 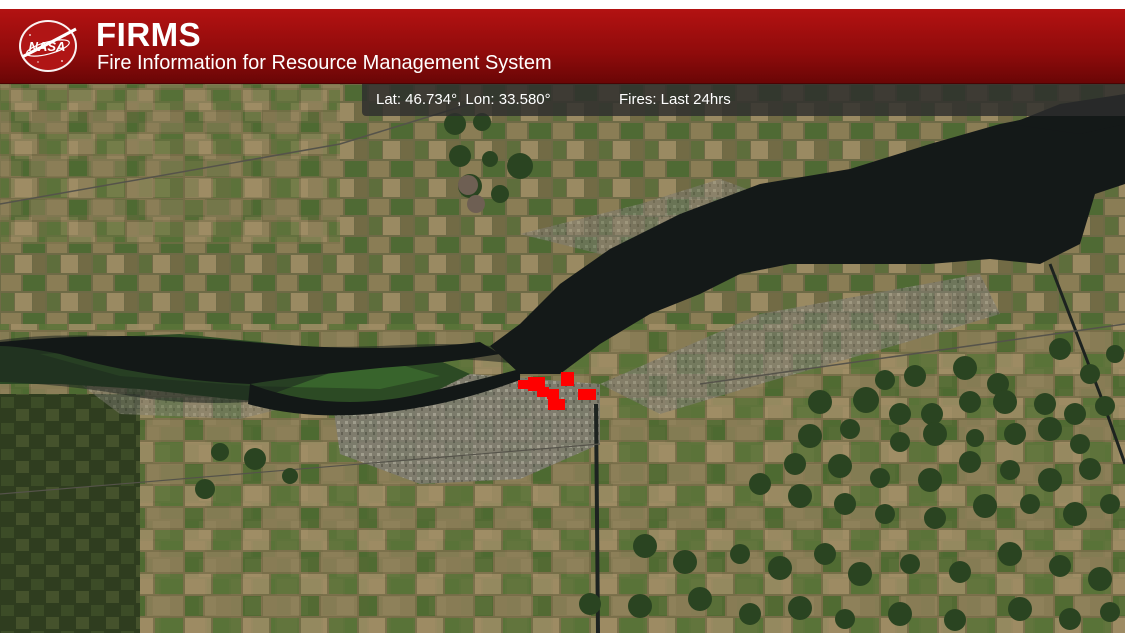 What do you see at coordinates (149, 34) in the screenshot?
I see `app-title: FIRMS` at bounding box center [149, 34].